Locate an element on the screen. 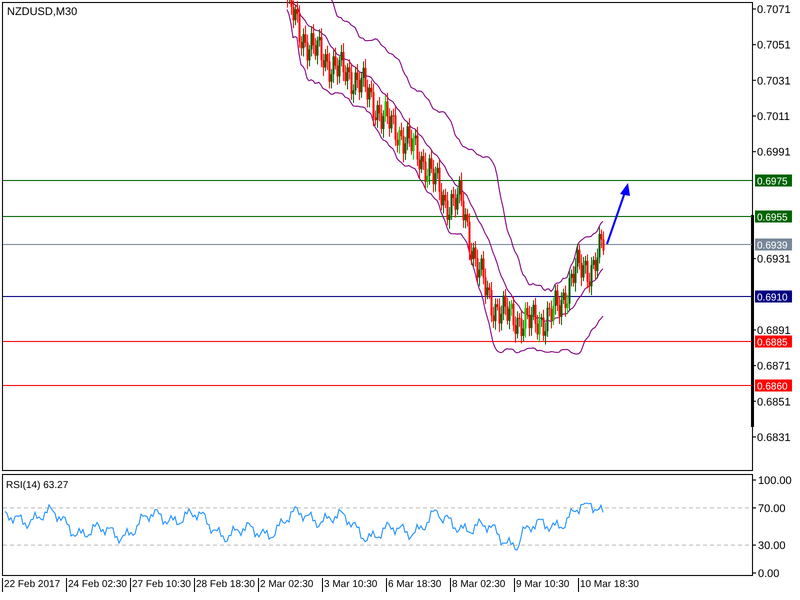 This screenshot has width=800, height=600. level-price-label: 0.6860 is located at coordinates (772, 387).